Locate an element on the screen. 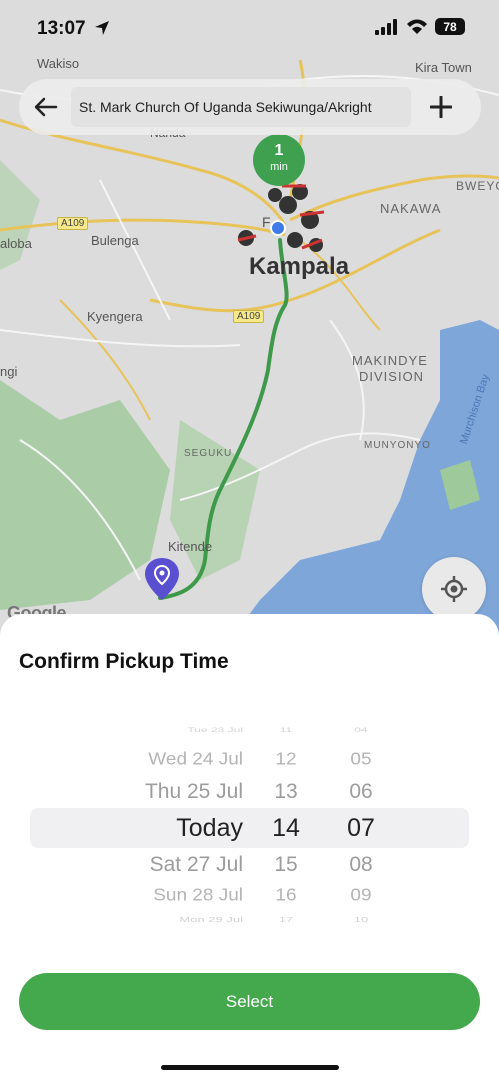 The width and height of the screenshot is (499, 1080). minute-option: 08 is located at coordinates (361, 864).